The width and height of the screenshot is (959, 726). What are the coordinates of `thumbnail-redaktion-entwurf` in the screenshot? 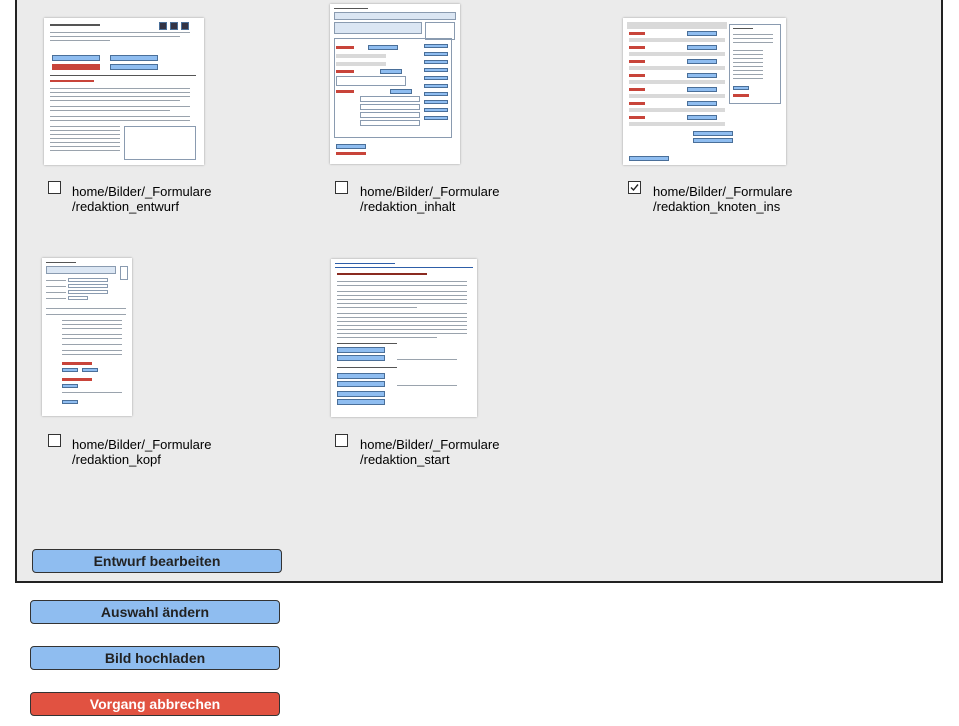 It's located at (124, 91).